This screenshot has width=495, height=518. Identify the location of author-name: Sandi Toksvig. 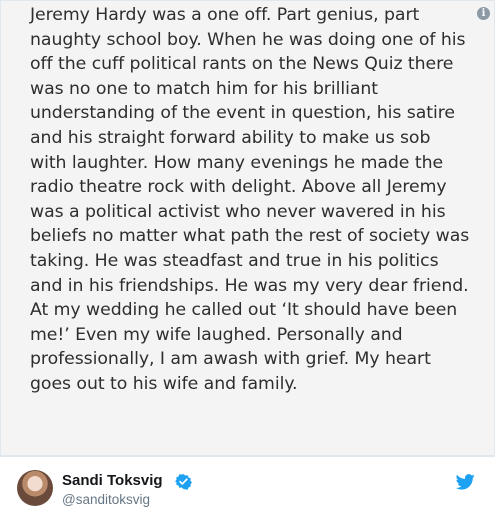
(112, 481).